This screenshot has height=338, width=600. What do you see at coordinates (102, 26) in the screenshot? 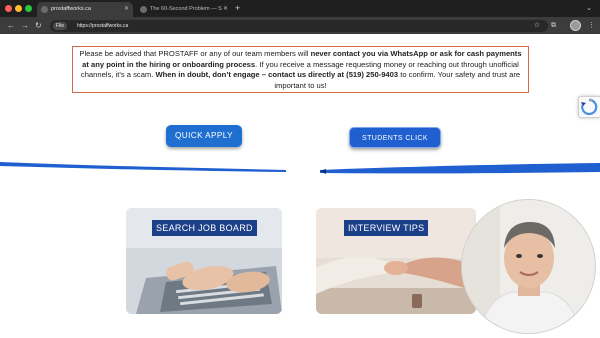
I see `url-text: https://prostaffworks.ca` at bounding box center [102, 26].